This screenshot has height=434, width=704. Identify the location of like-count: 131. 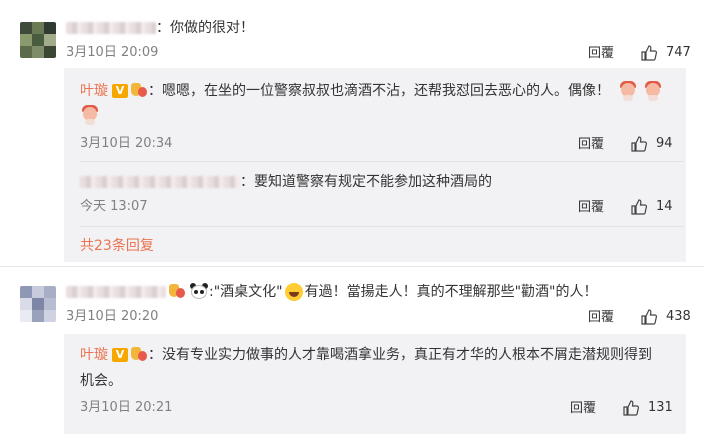
(660, 407).